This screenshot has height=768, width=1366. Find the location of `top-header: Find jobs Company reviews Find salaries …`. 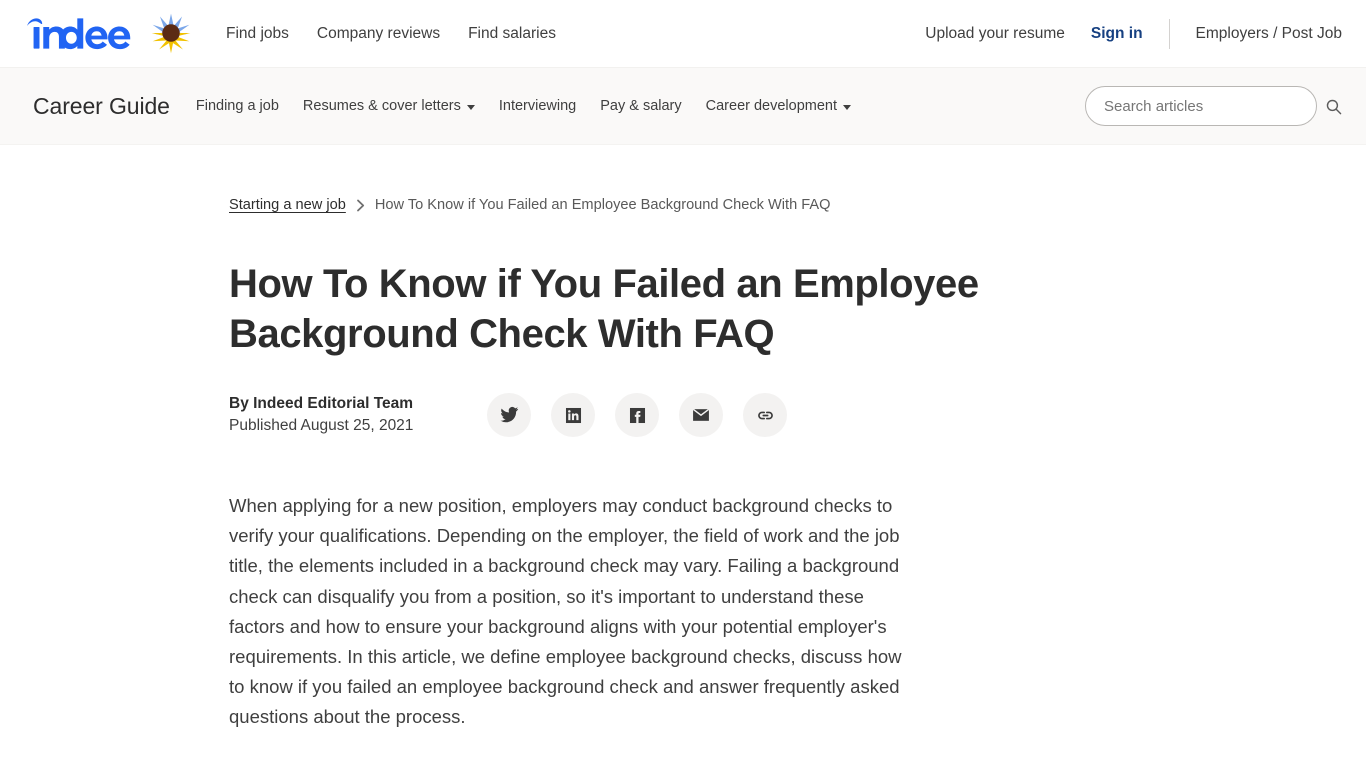

top-header: Find jobs Company reviews Find salaries … is located at coordinates (683, 34).